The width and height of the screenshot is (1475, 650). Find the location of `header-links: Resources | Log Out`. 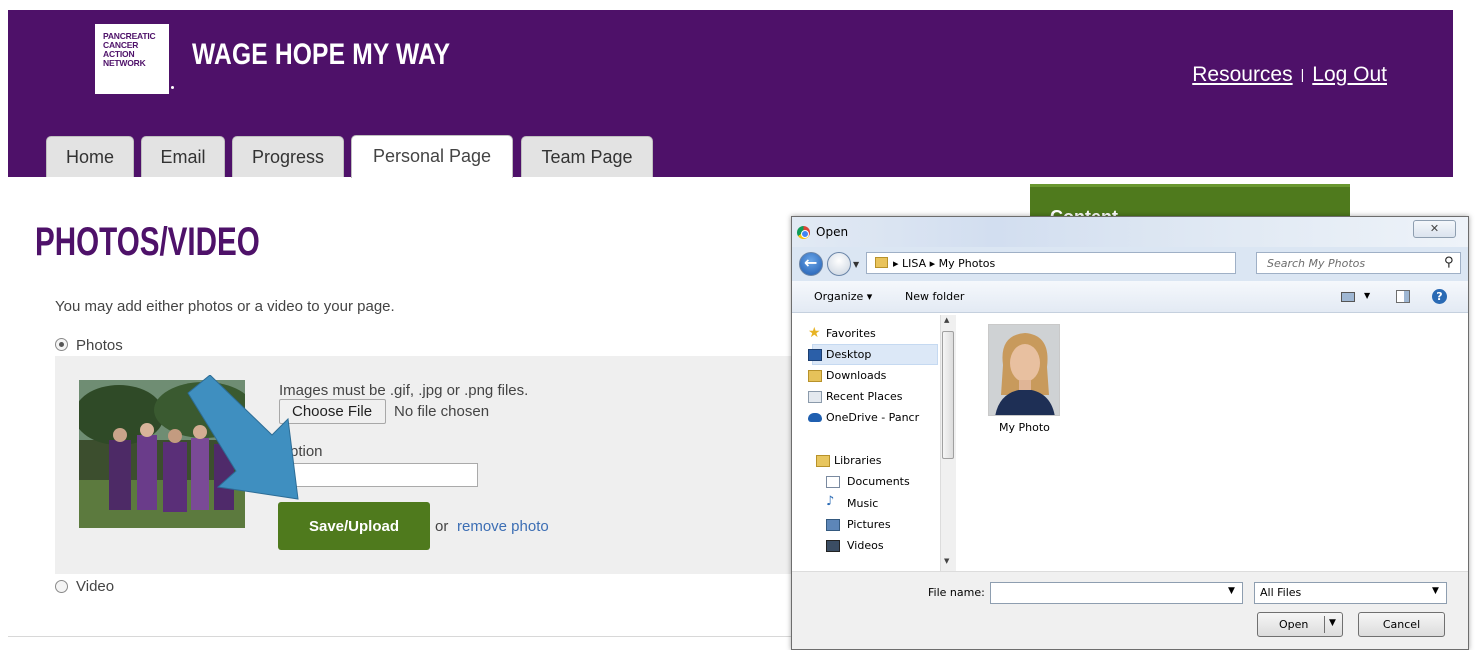

header-links: Resources | Log Out is located at coordinates (1289, 75).